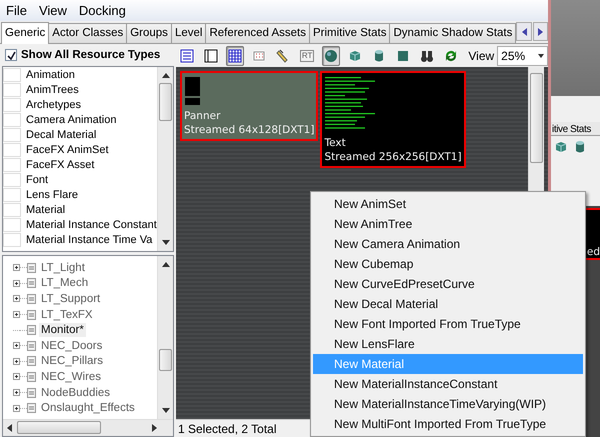  I want to click on horizontal-scrollbar, so click(88, 427).